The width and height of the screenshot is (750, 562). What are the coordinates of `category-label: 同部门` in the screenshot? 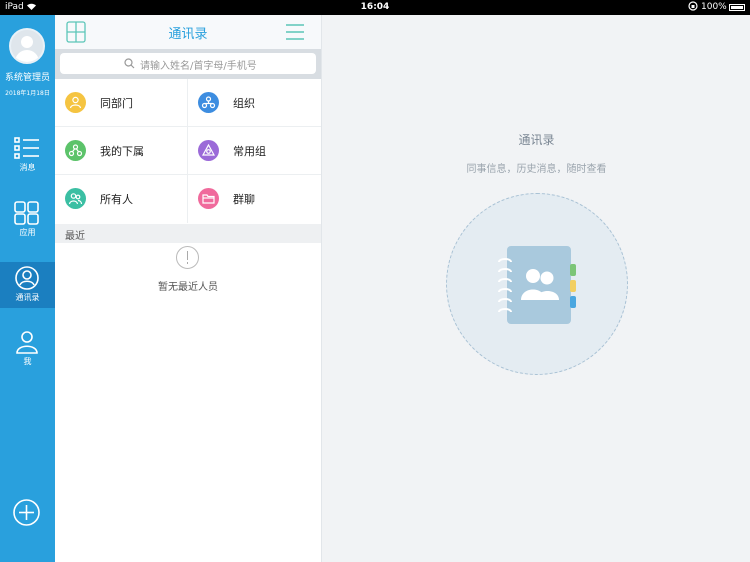 It's located at (116, 103).